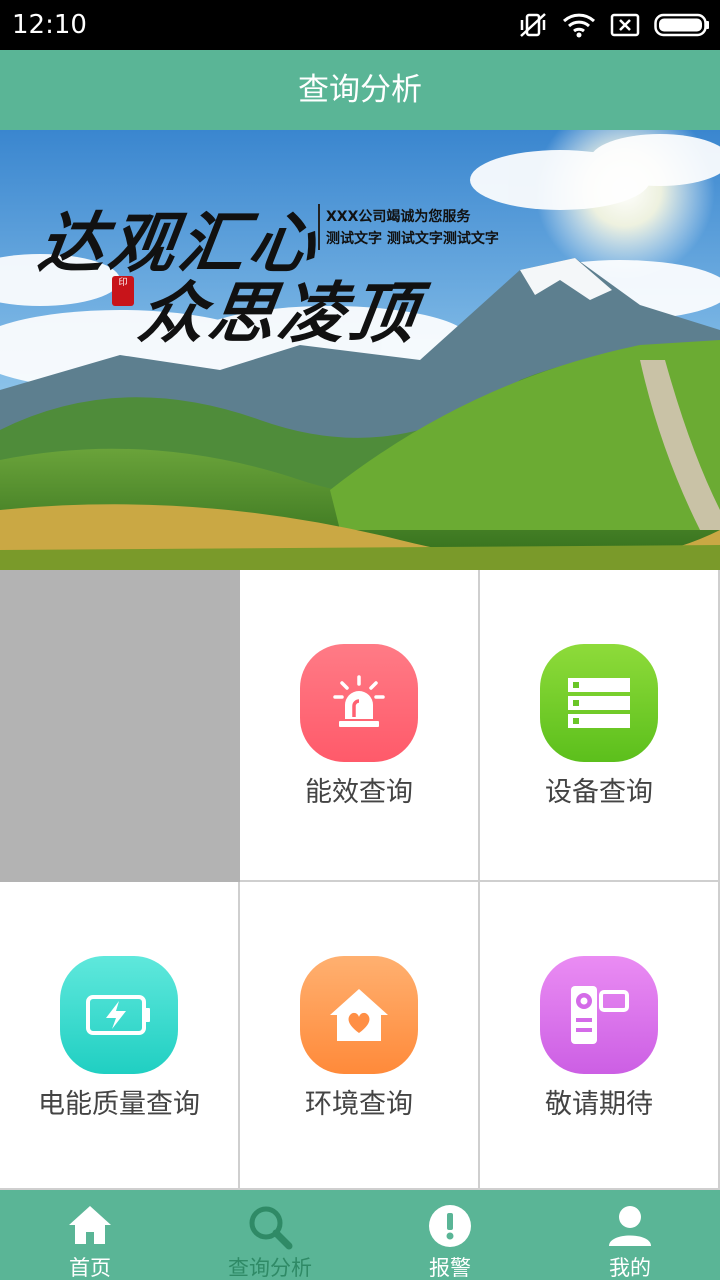  I want to click on battery-charge-icon, so click(119, 1015).